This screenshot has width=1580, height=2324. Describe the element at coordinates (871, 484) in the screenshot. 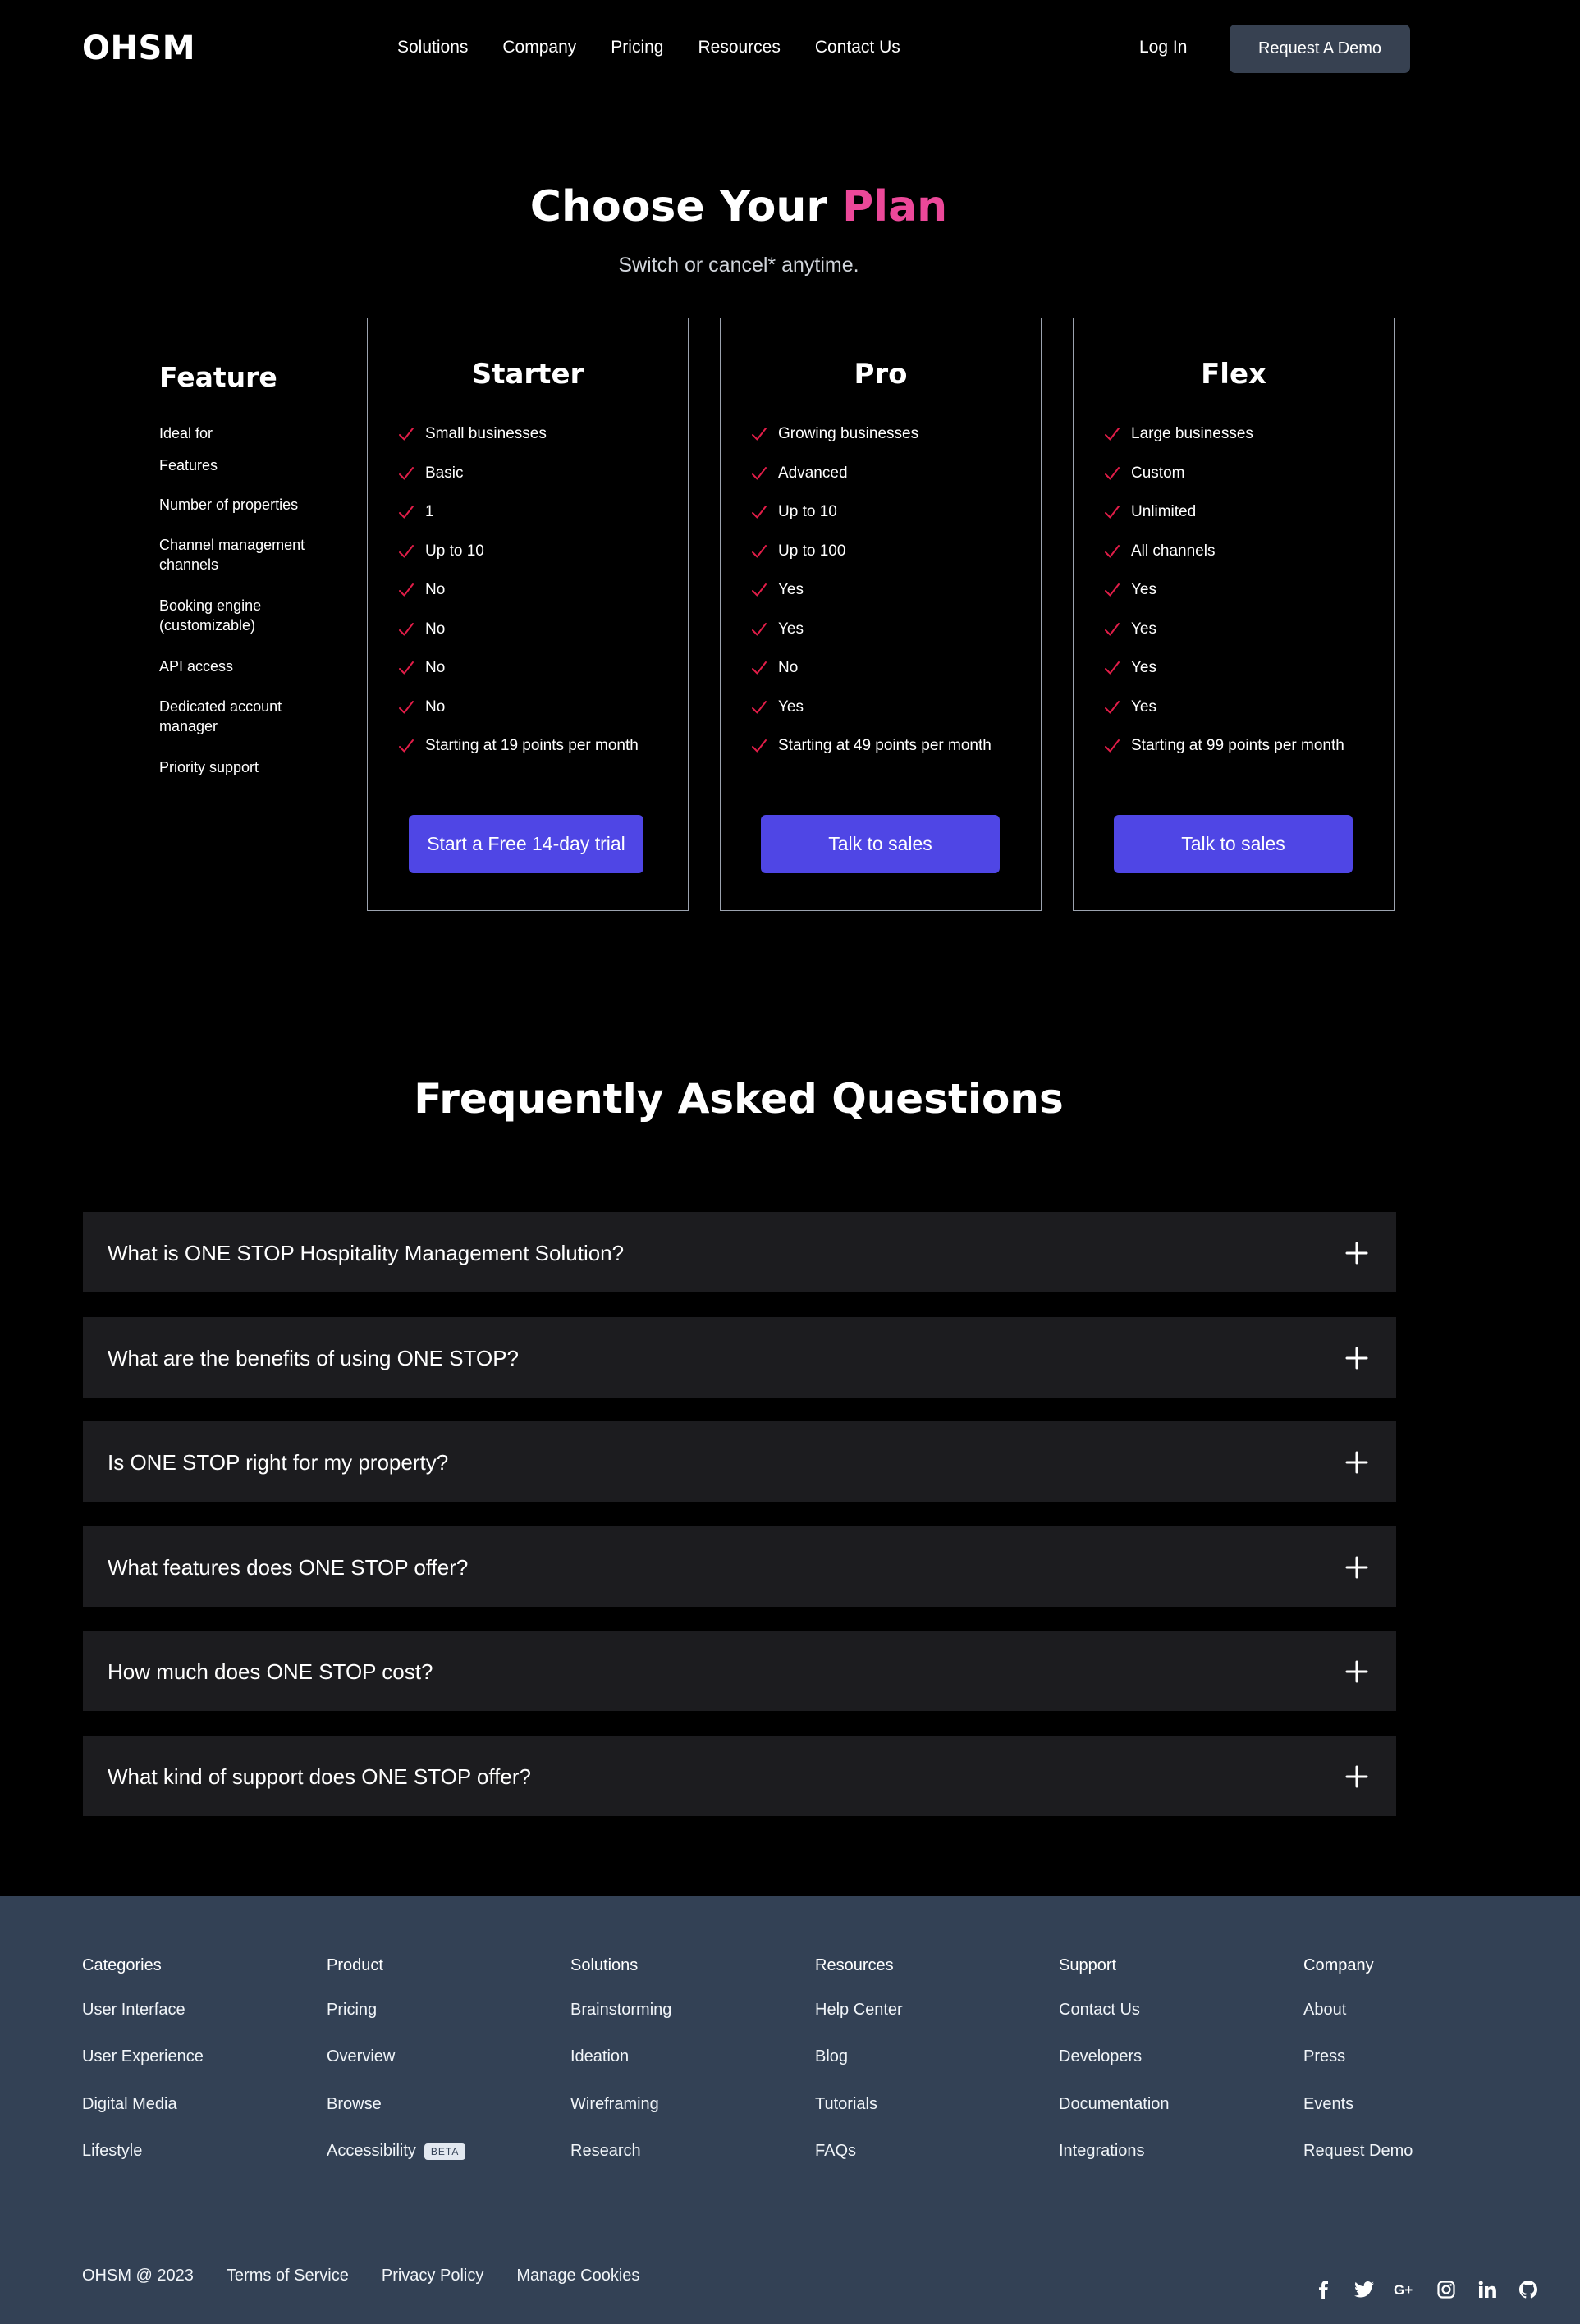

I see `plan-item: Advanced` at that location.